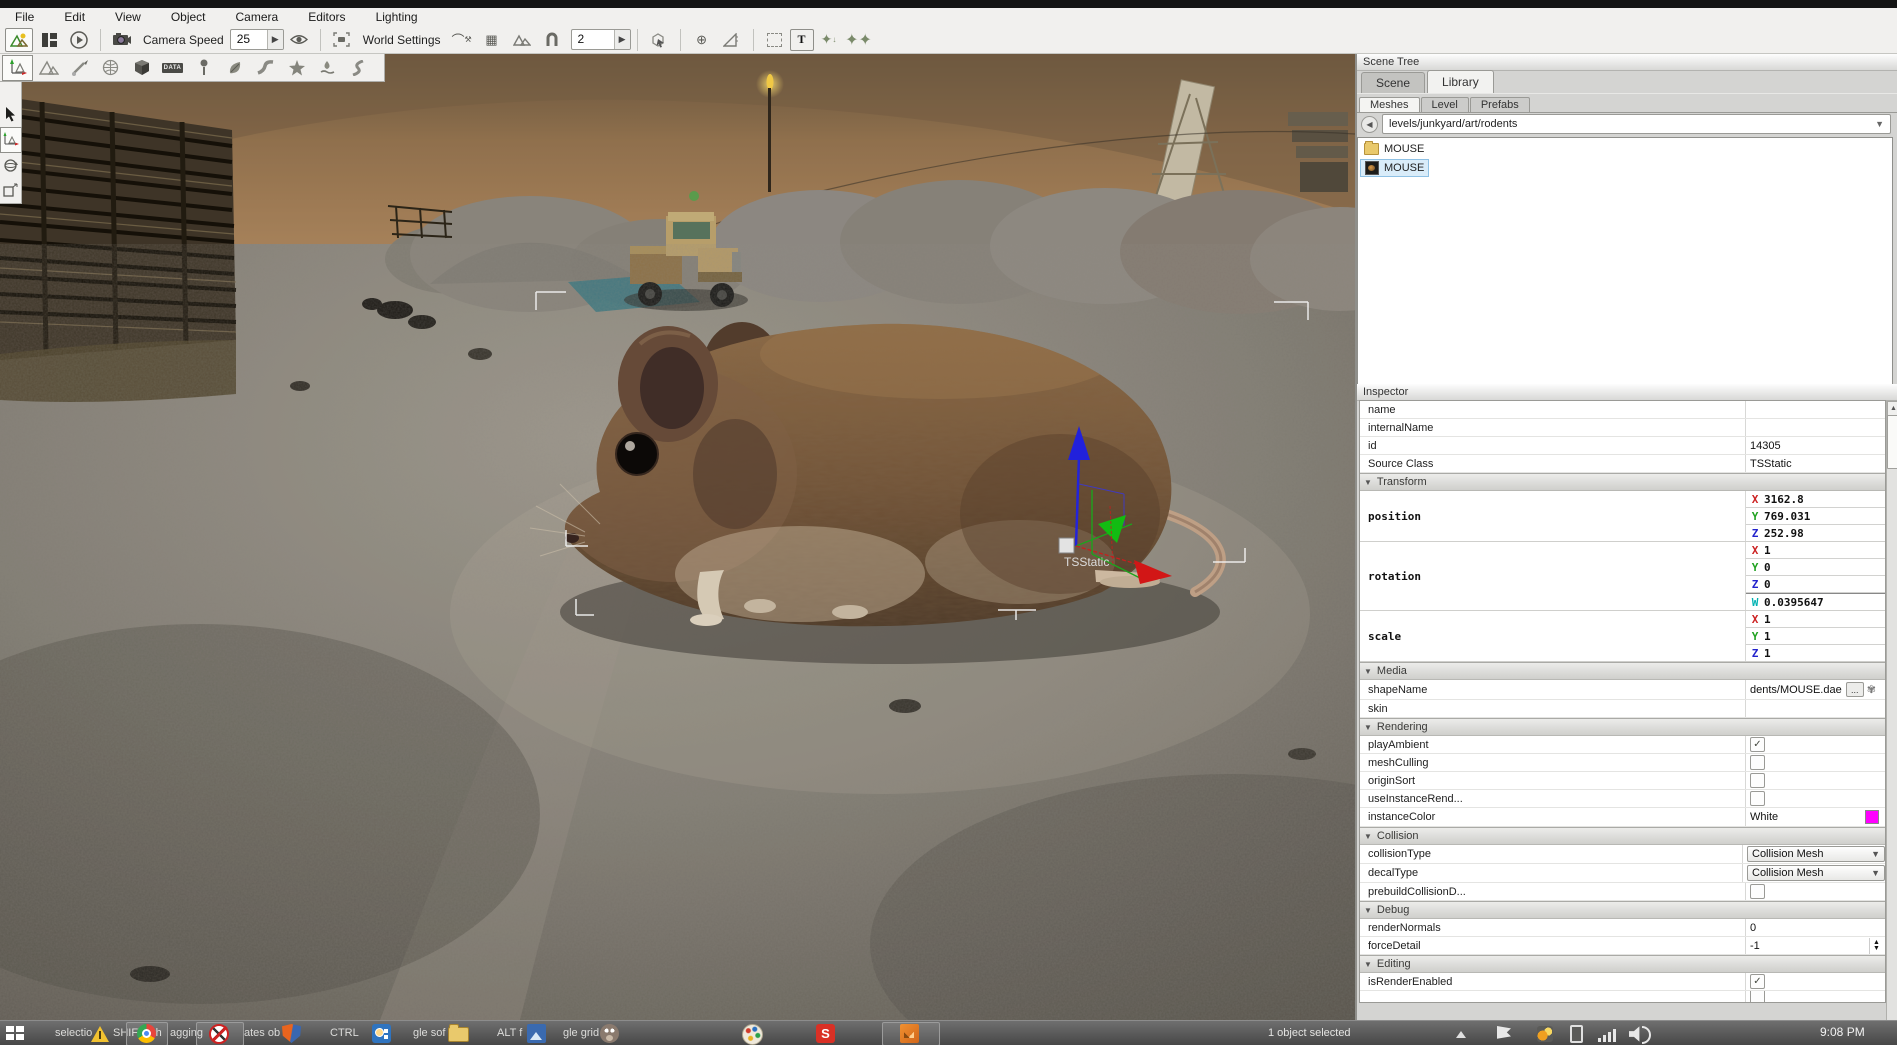 This screenshot has width=1897, height=1045. I want to click on camera-frame-icon, so click(342, 40).